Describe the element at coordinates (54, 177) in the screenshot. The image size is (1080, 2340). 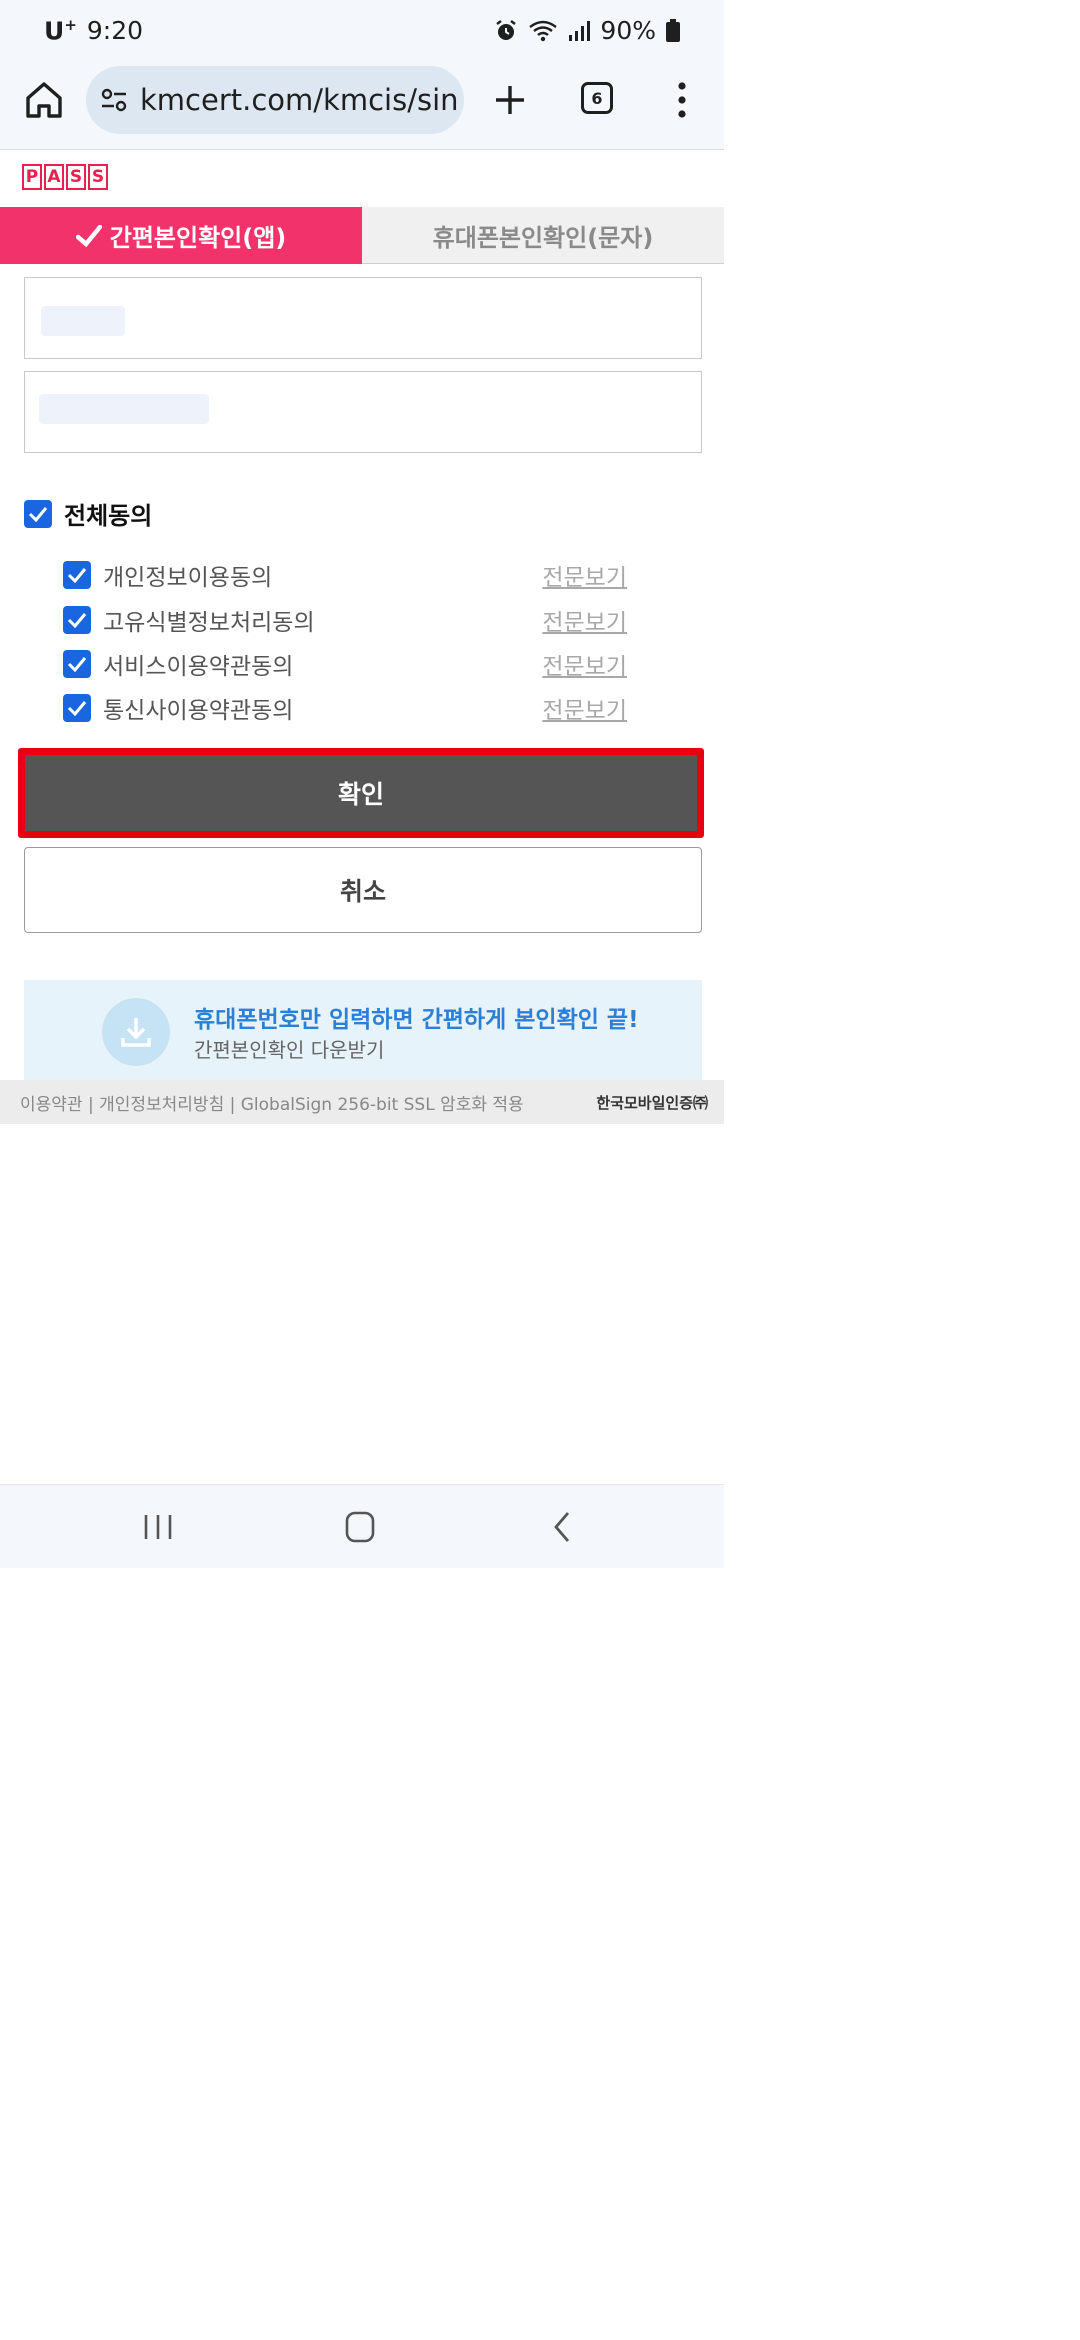
I see `logo-letter: A` at that location.